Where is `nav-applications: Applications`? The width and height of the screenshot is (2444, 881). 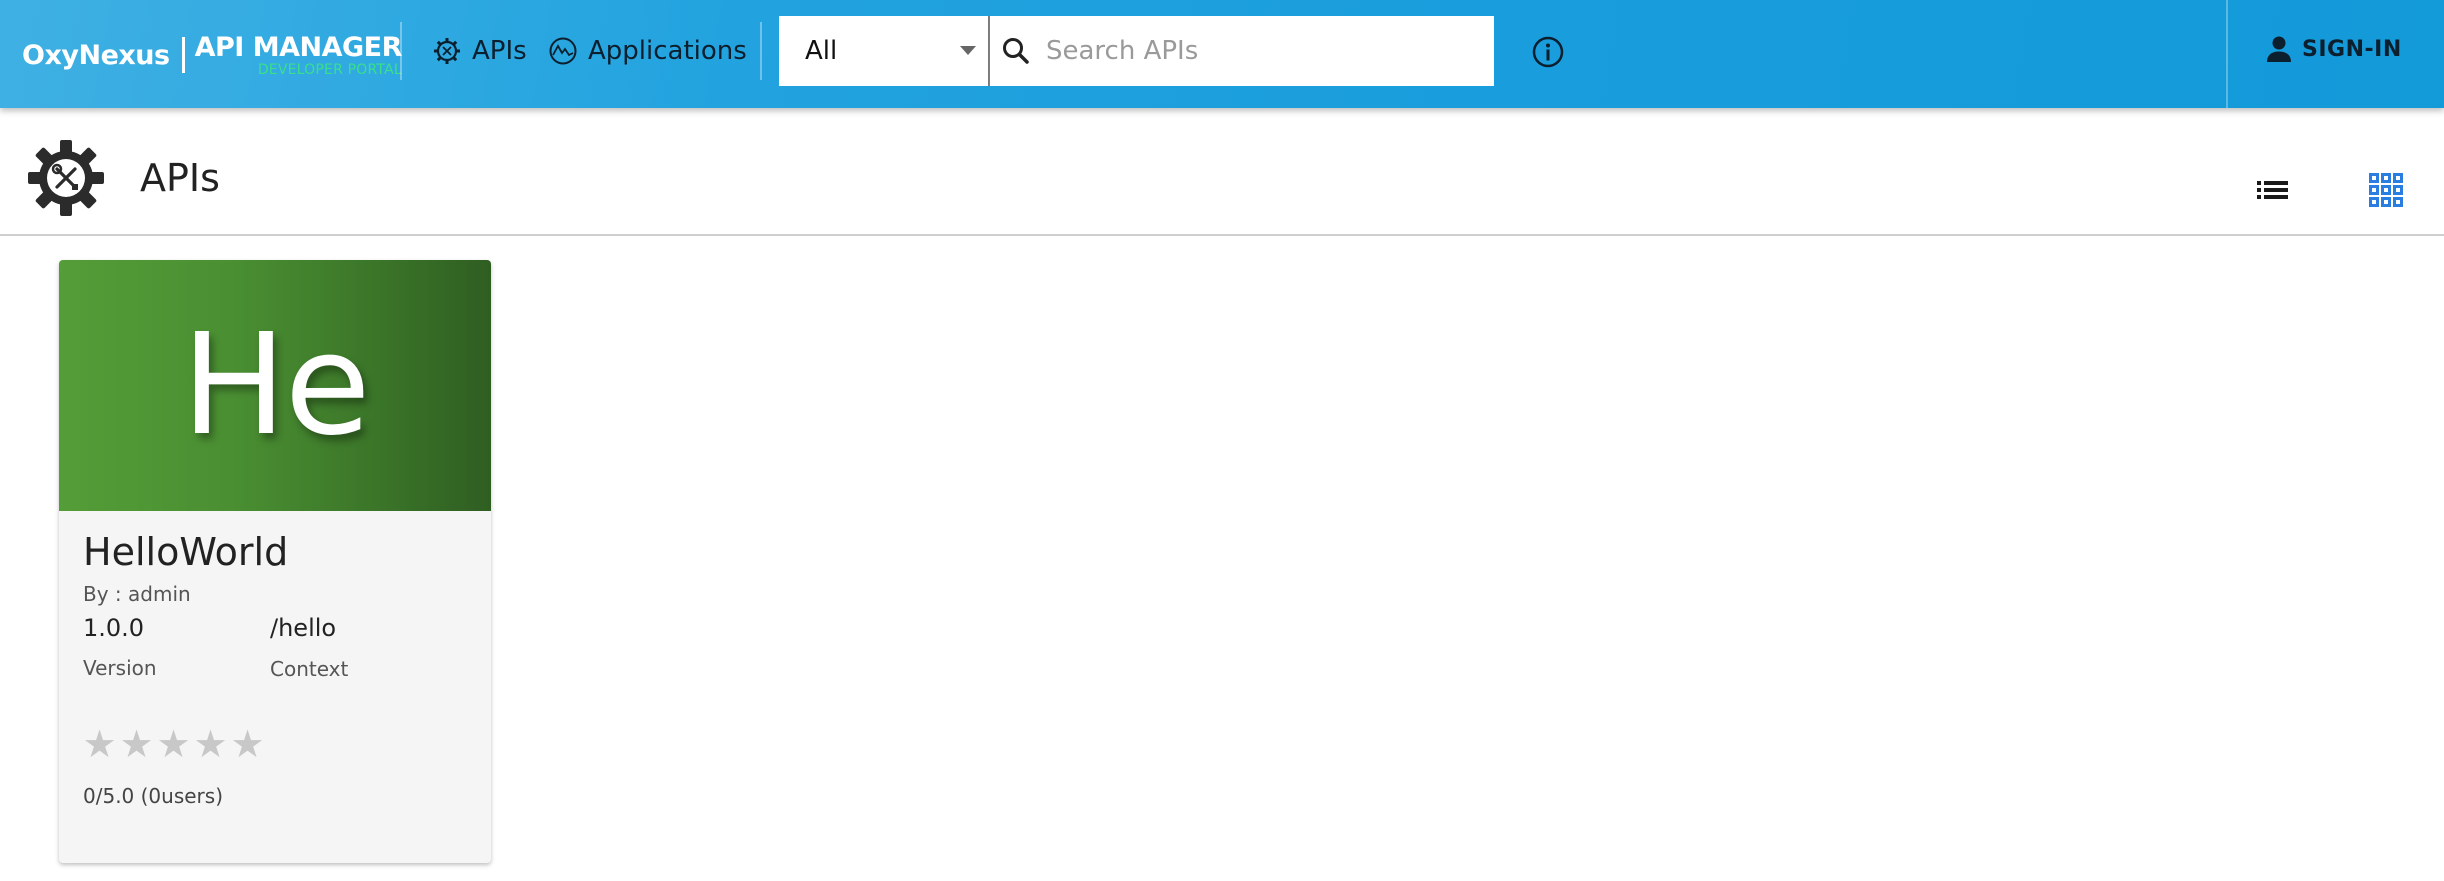
nav-applications: Applications is located at coordinates (647, 51).